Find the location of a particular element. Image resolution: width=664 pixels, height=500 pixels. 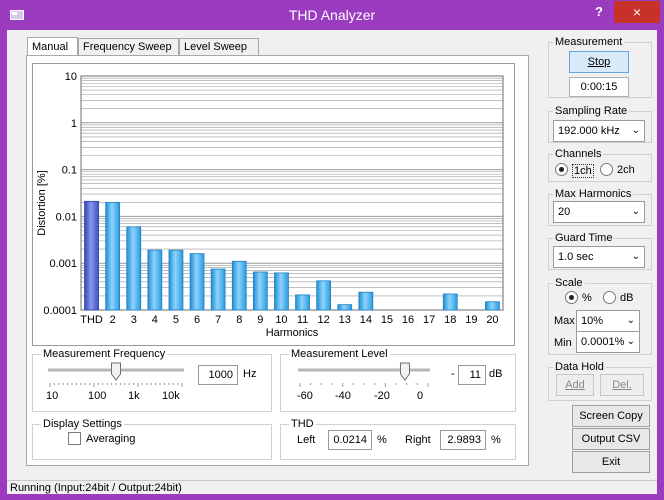

channels-1ch-radio is located at coordinates (561, 169).